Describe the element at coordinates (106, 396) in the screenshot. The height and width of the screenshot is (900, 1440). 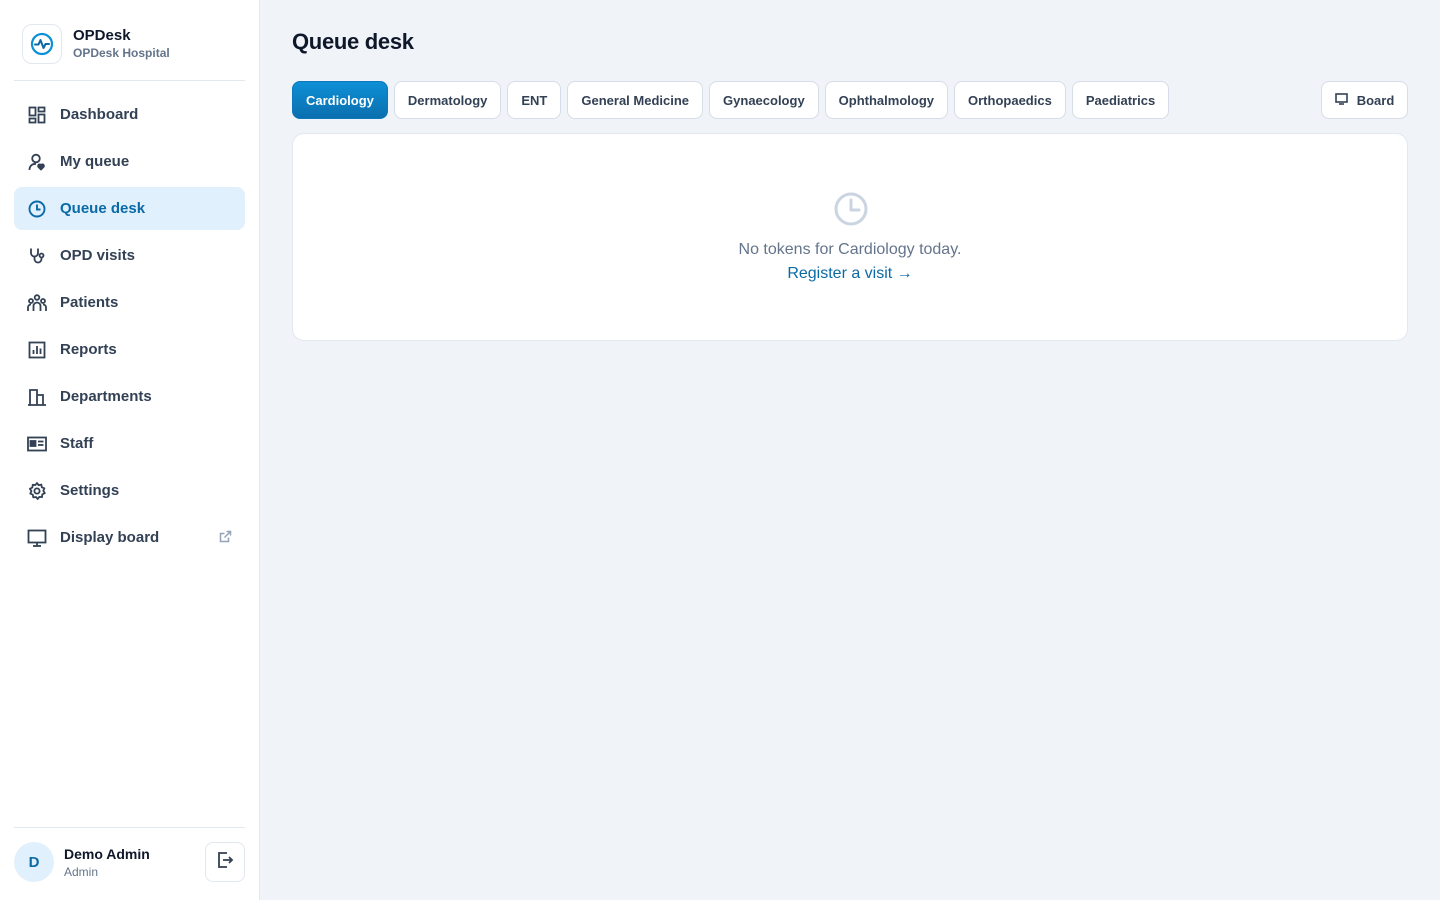
I see `sidebar-item-label: Departments` at that location.